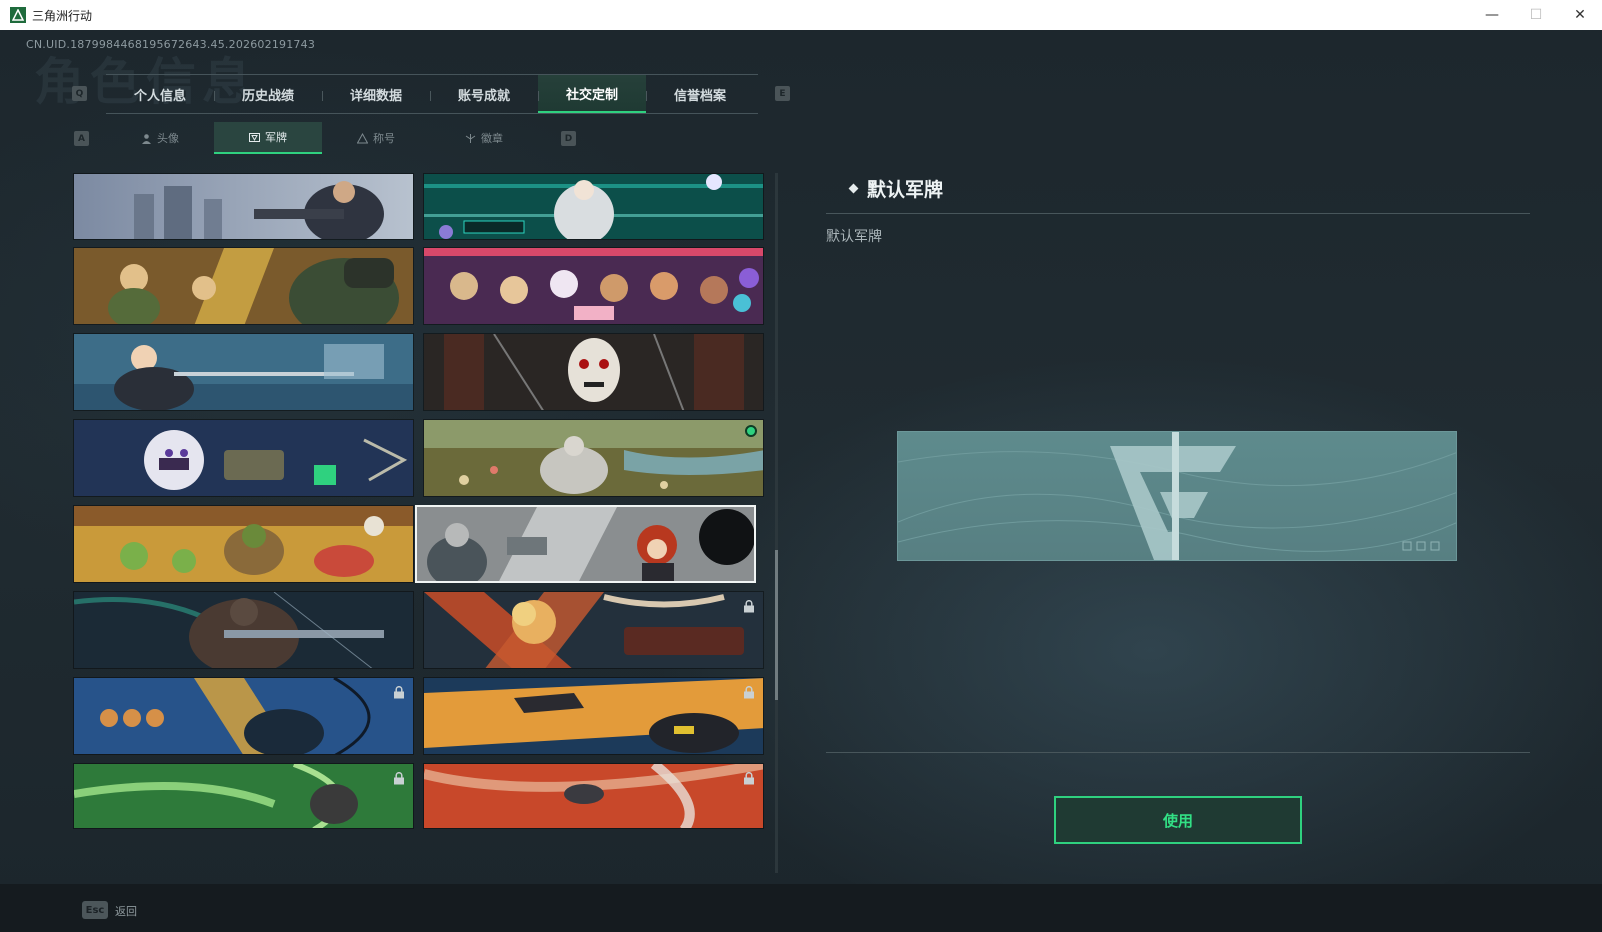  I want to click on tab-history: 历史战绩, so click(268, 94).